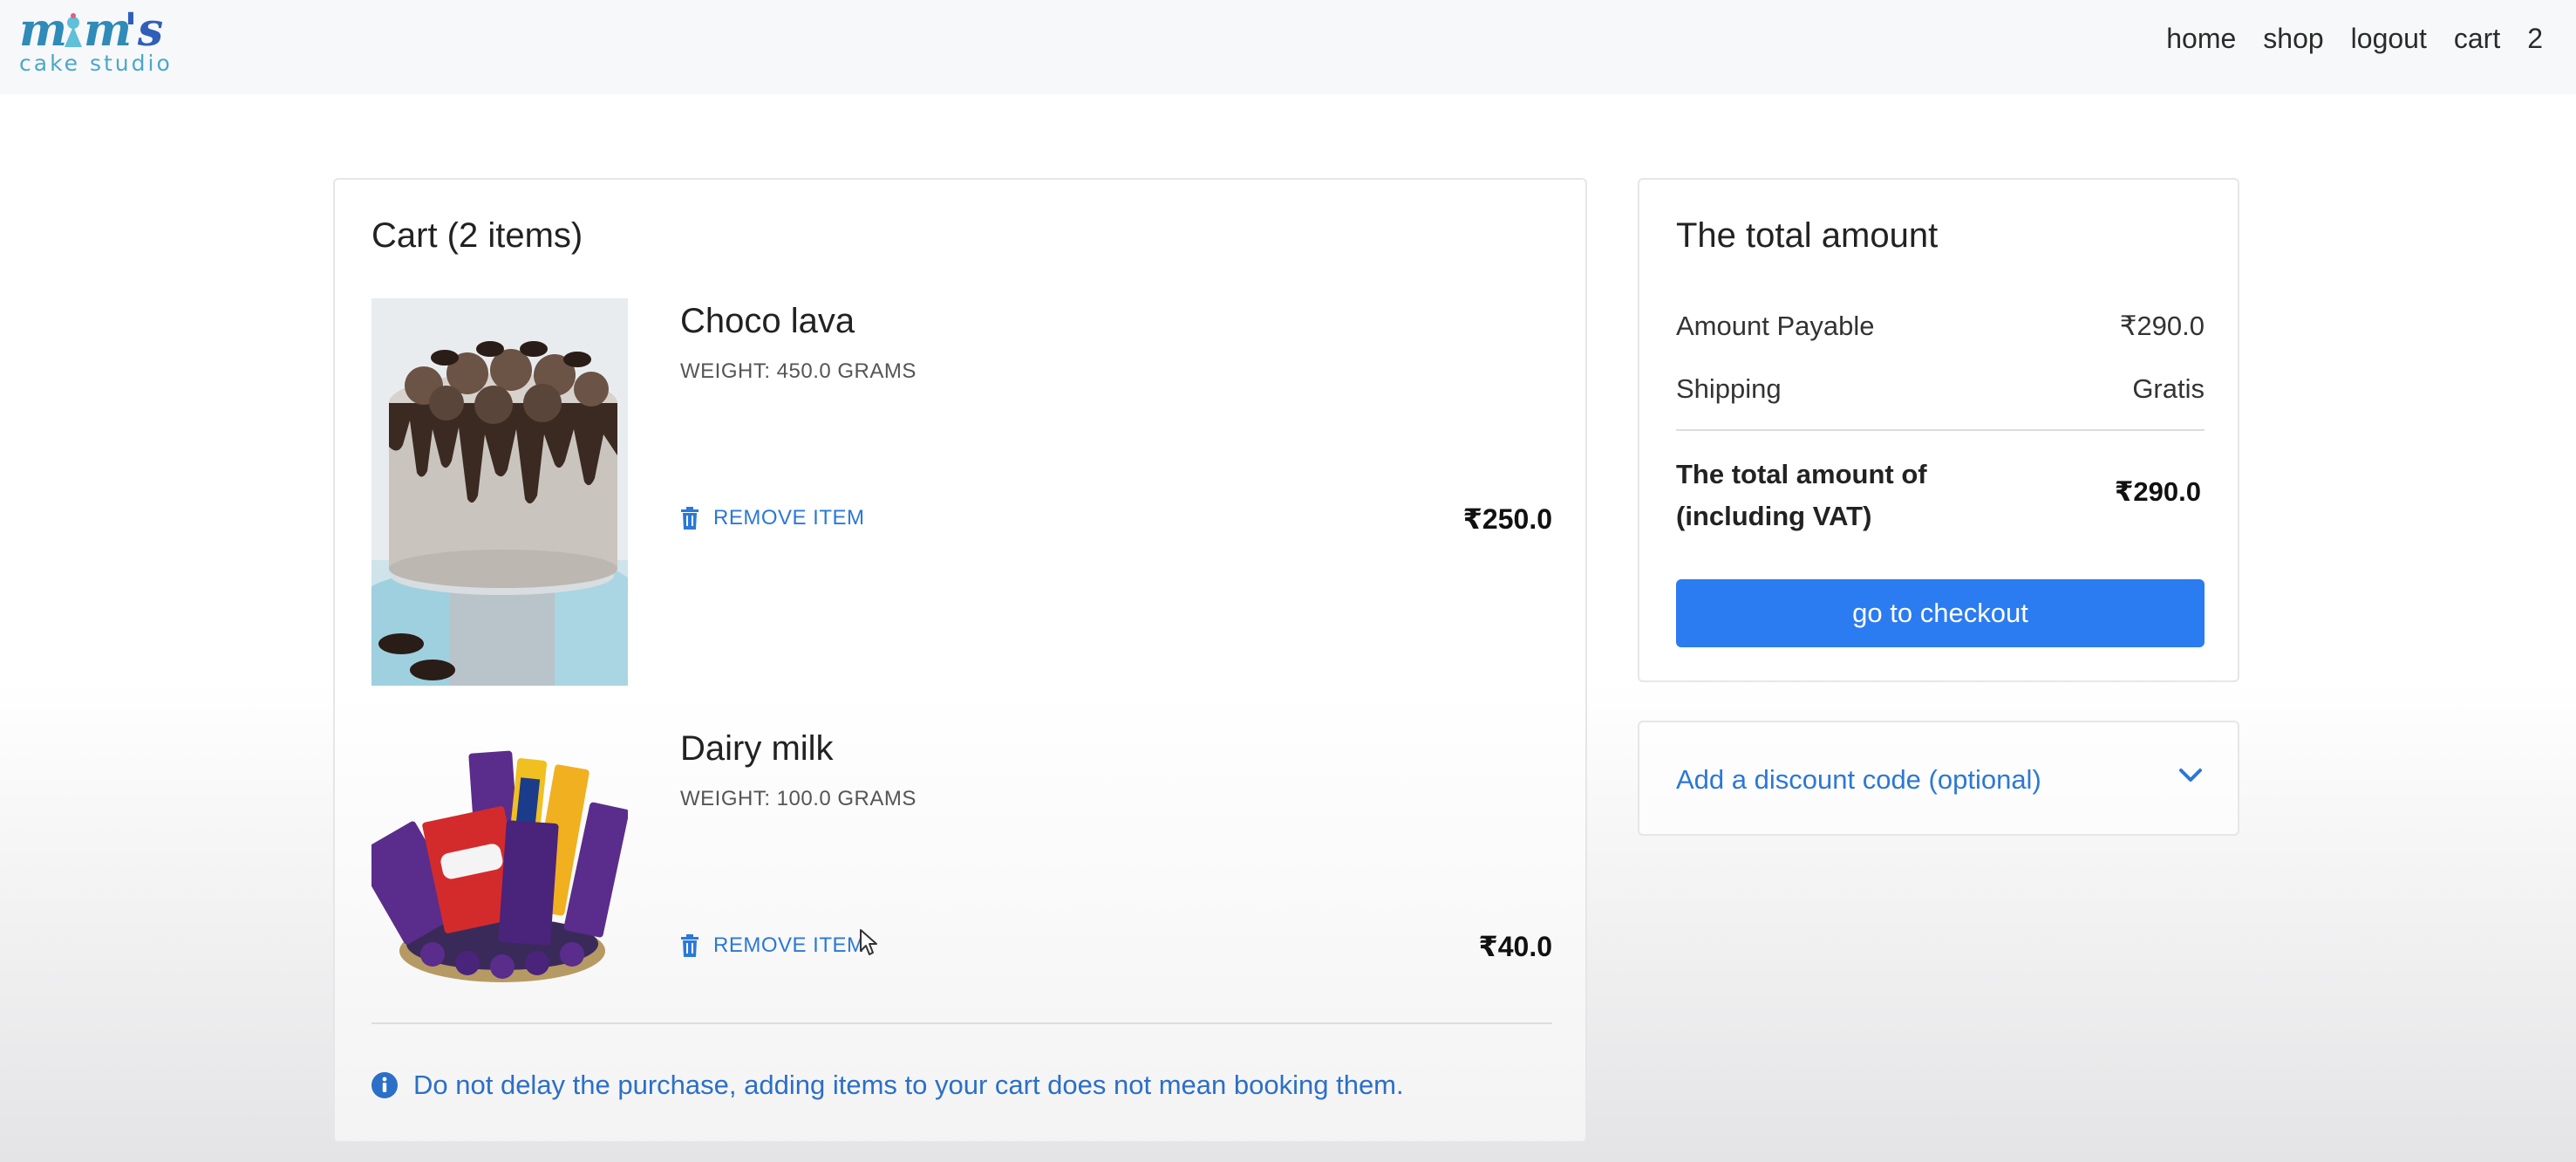  What do you see at coordinates (2477, 39) in the screenshot?
I see `nav-cart-link: cart` at bounding box center [2477, 39].